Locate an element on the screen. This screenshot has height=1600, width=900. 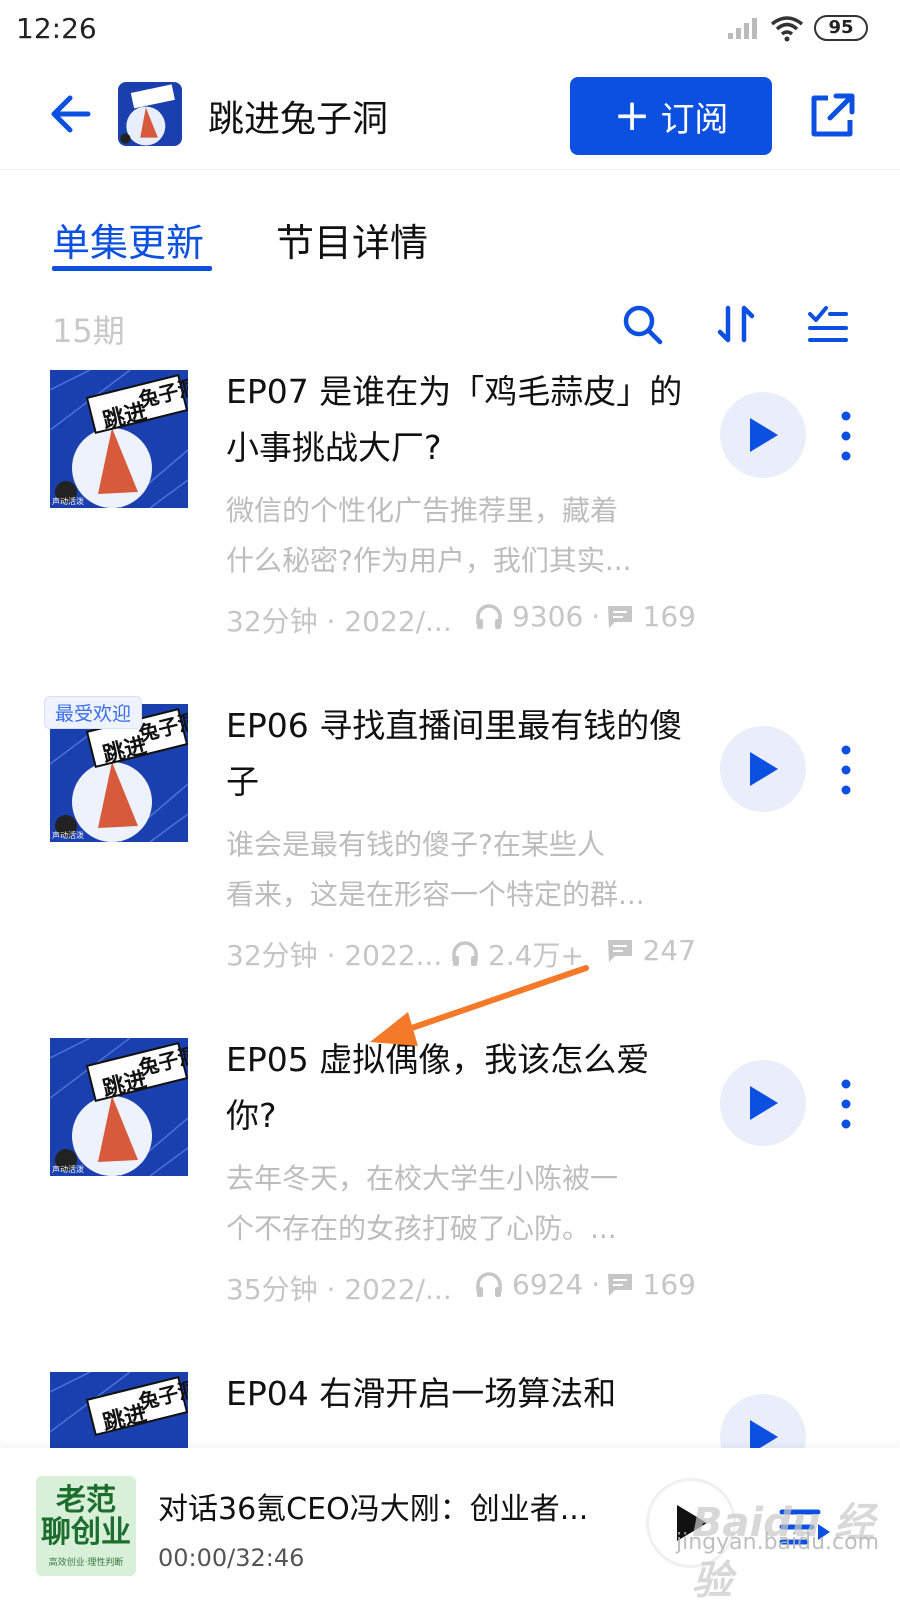
wifi-icon is located at coordinates (787, 29).